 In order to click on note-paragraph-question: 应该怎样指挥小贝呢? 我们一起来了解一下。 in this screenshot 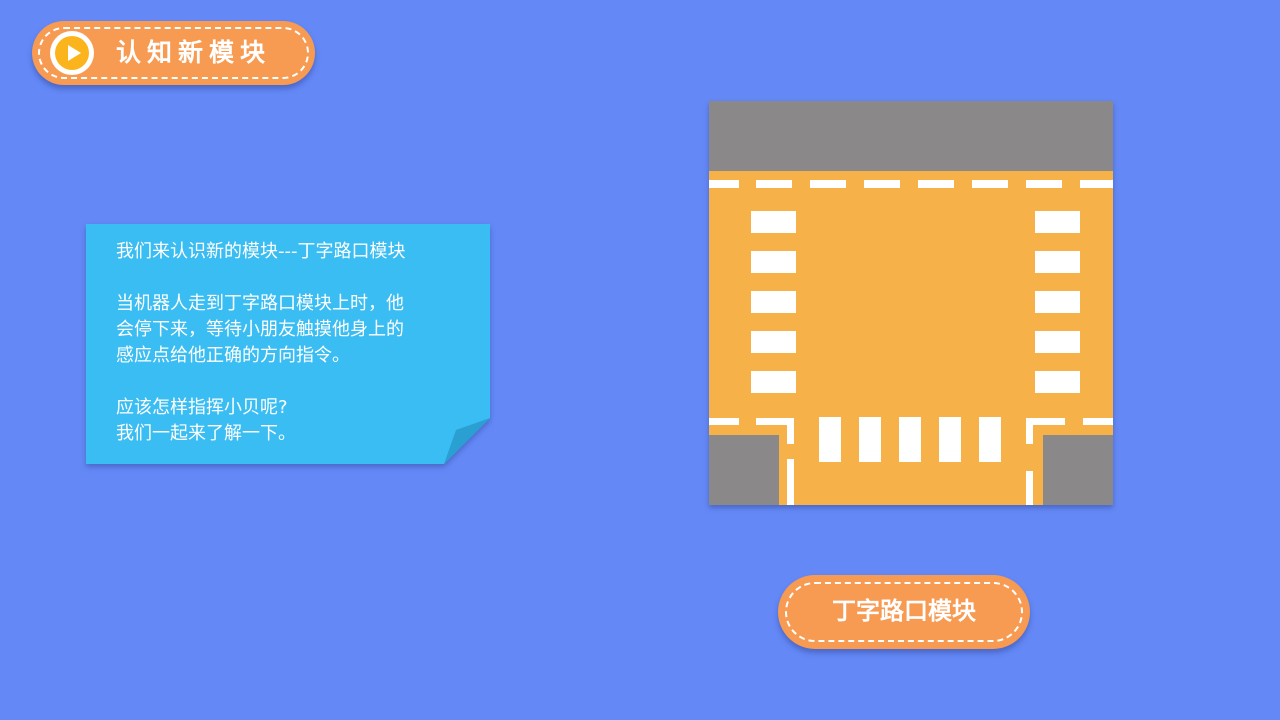, I will do `click(206, 420)`.